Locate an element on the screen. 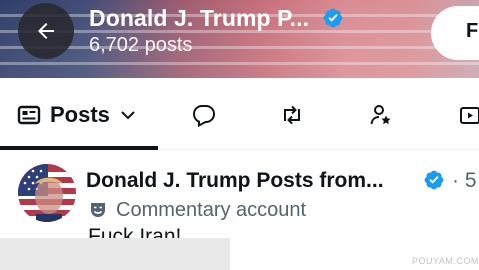  affiliates-icon is located at coordinates (381, 115).